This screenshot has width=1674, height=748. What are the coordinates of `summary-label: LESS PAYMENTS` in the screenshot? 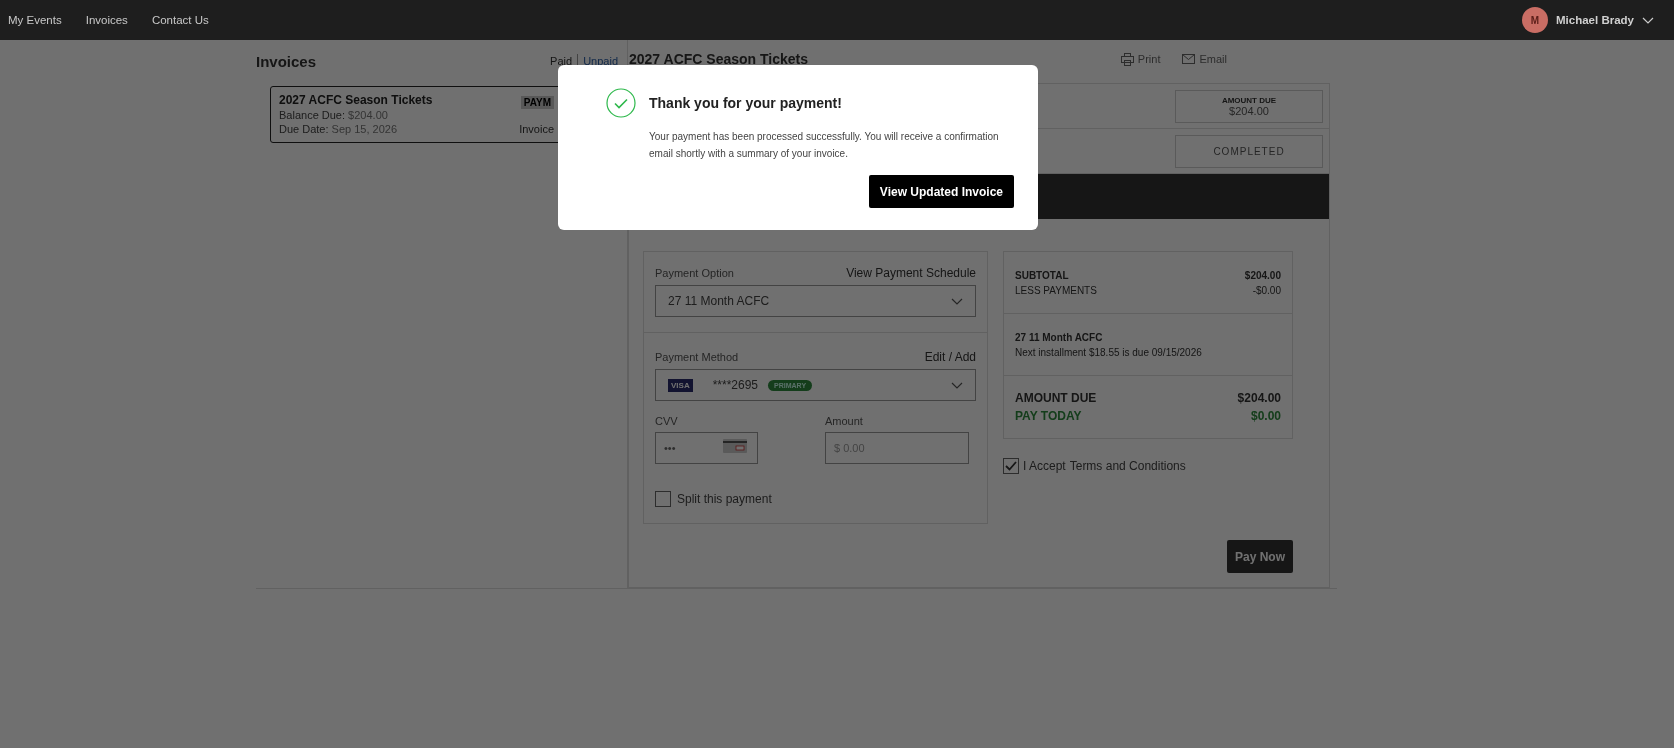 It's located at (1056, 290).